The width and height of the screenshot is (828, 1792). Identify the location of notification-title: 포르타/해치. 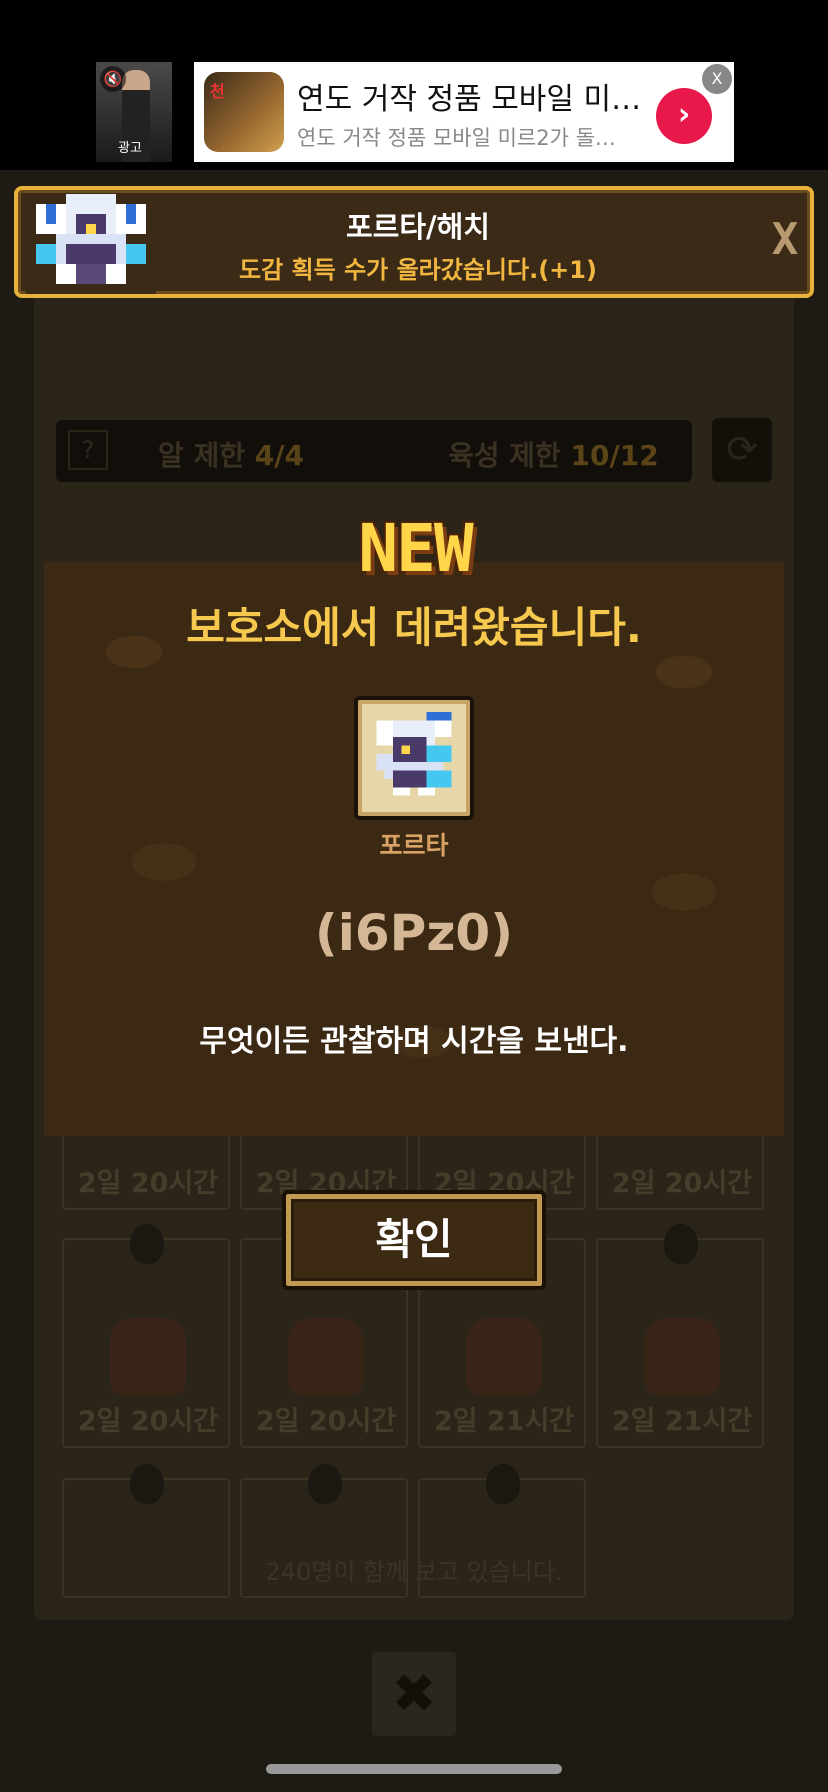
(418, 227).